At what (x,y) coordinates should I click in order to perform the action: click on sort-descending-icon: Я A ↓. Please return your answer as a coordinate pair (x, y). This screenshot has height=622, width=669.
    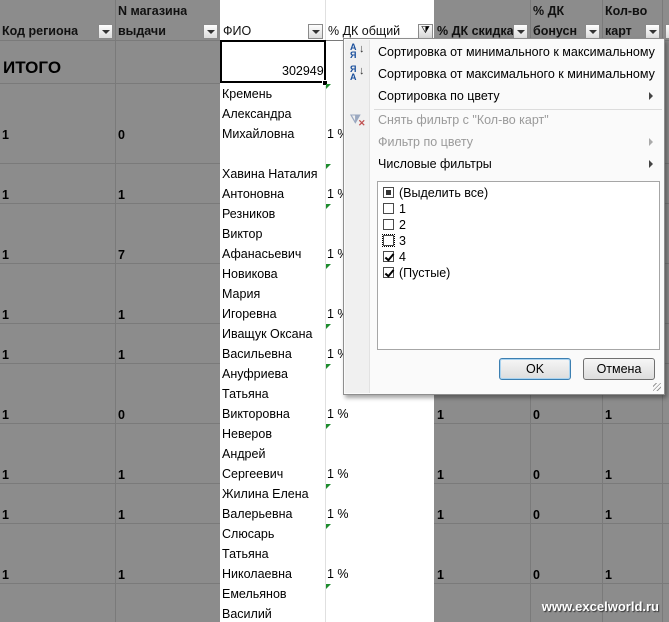
    Looking at the image, I should click on (357, 73).